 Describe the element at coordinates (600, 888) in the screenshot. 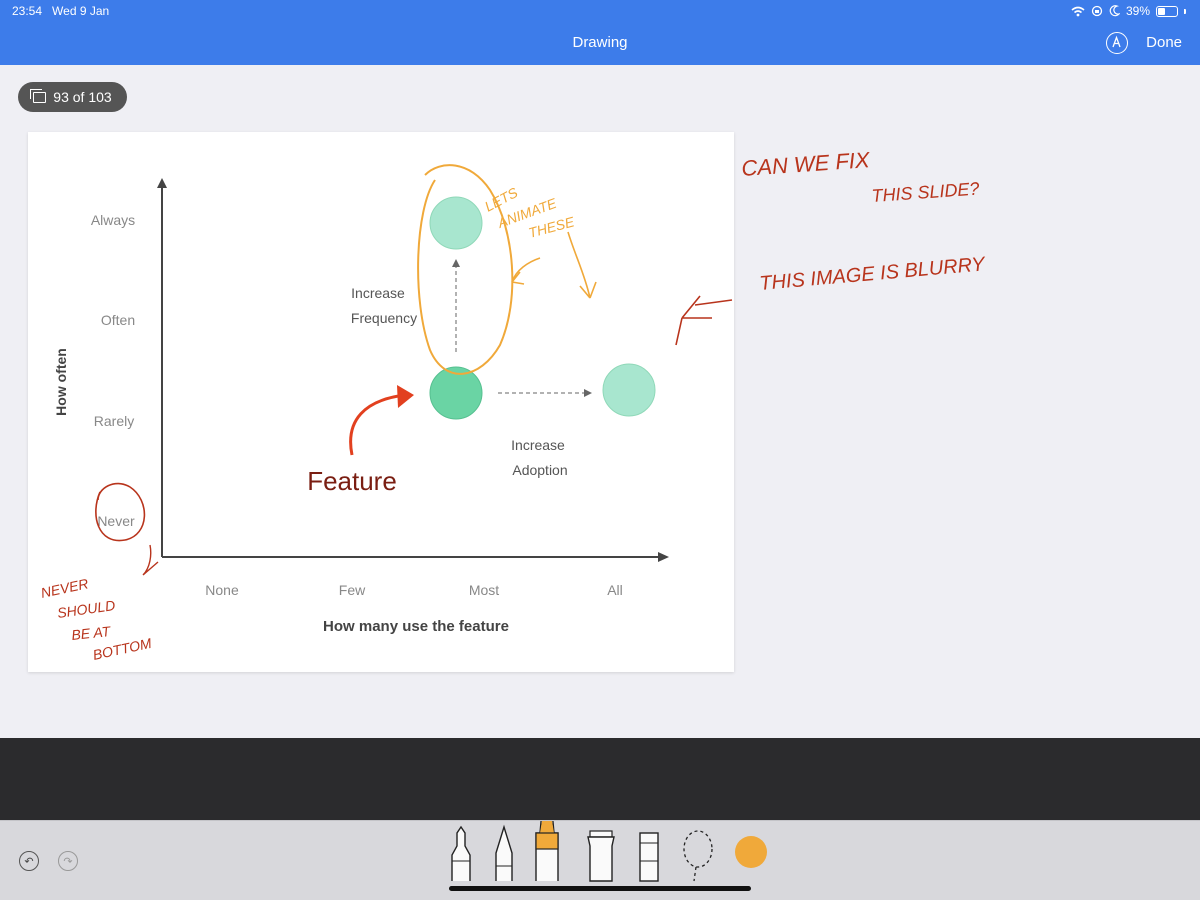

I see `home-indicator` at that location.